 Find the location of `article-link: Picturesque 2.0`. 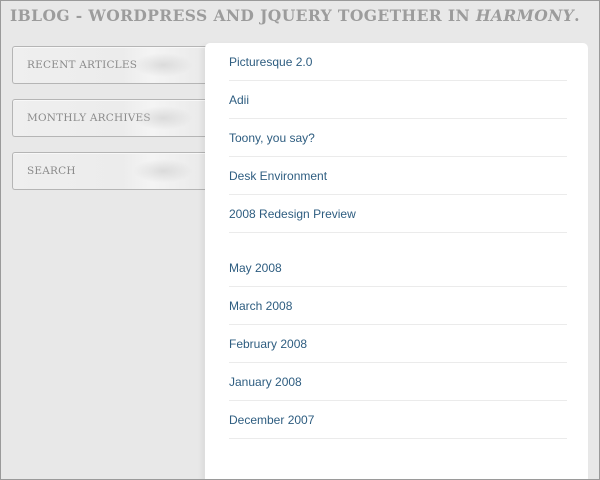

article-link: Picturesque 2.0 is located at coordinates (270, 62).